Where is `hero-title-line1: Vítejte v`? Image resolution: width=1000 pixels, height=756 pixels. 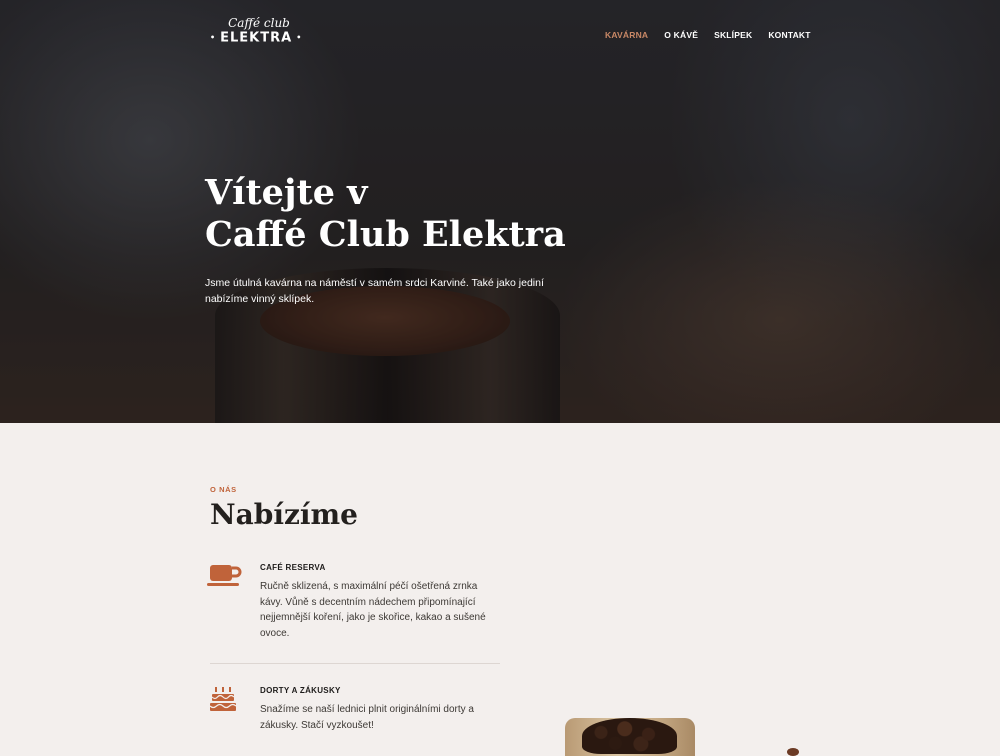 hero-title-line1: Vítejte v is located at coordinates (286, 192).